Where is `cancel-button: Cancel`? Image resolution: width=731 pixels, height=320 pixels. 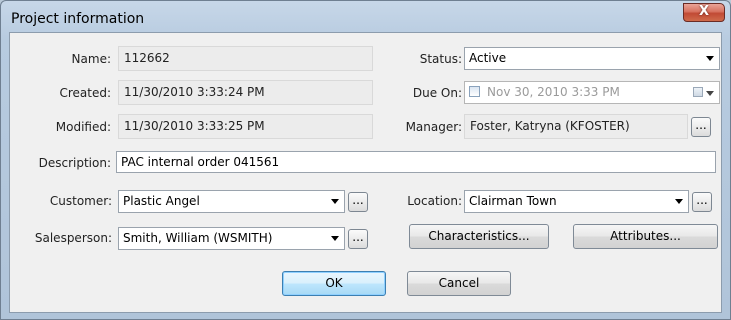
cancel-button: Cancel is located at coordinates (459, 283).